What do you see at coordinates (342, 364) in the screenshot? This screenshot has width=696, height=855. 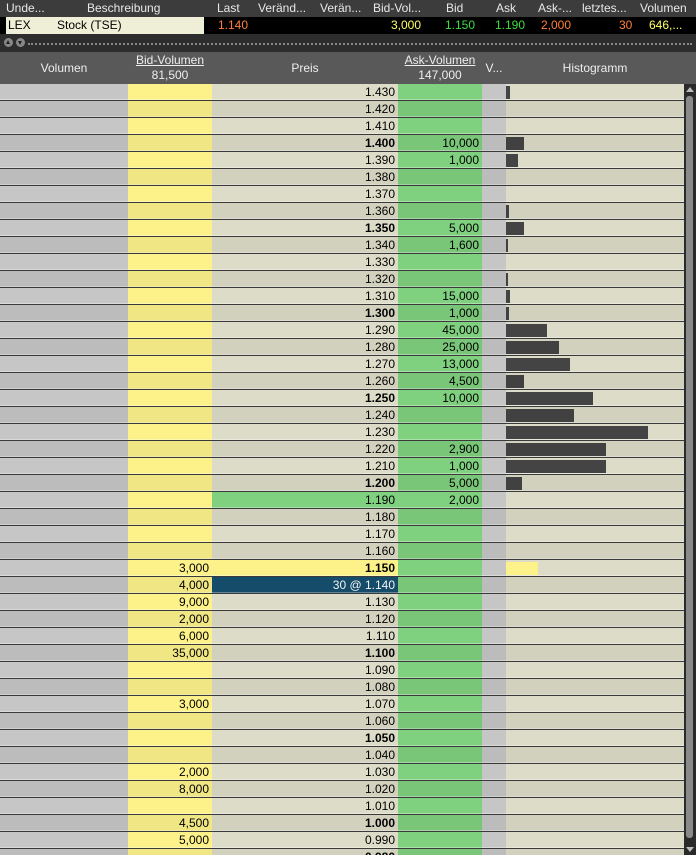 I see `ladder-row: 1.270 13,000` at bounding box center [342, 364].